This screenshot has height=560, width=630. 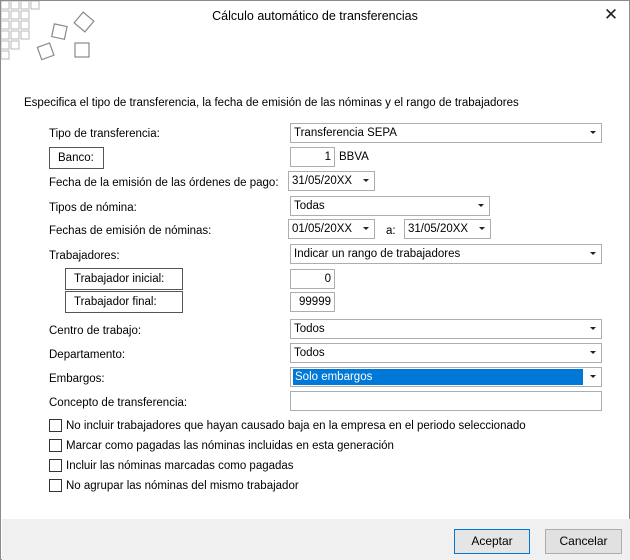 I want to click on trabajador-final-value: 99999, so click(x=315, y=302).